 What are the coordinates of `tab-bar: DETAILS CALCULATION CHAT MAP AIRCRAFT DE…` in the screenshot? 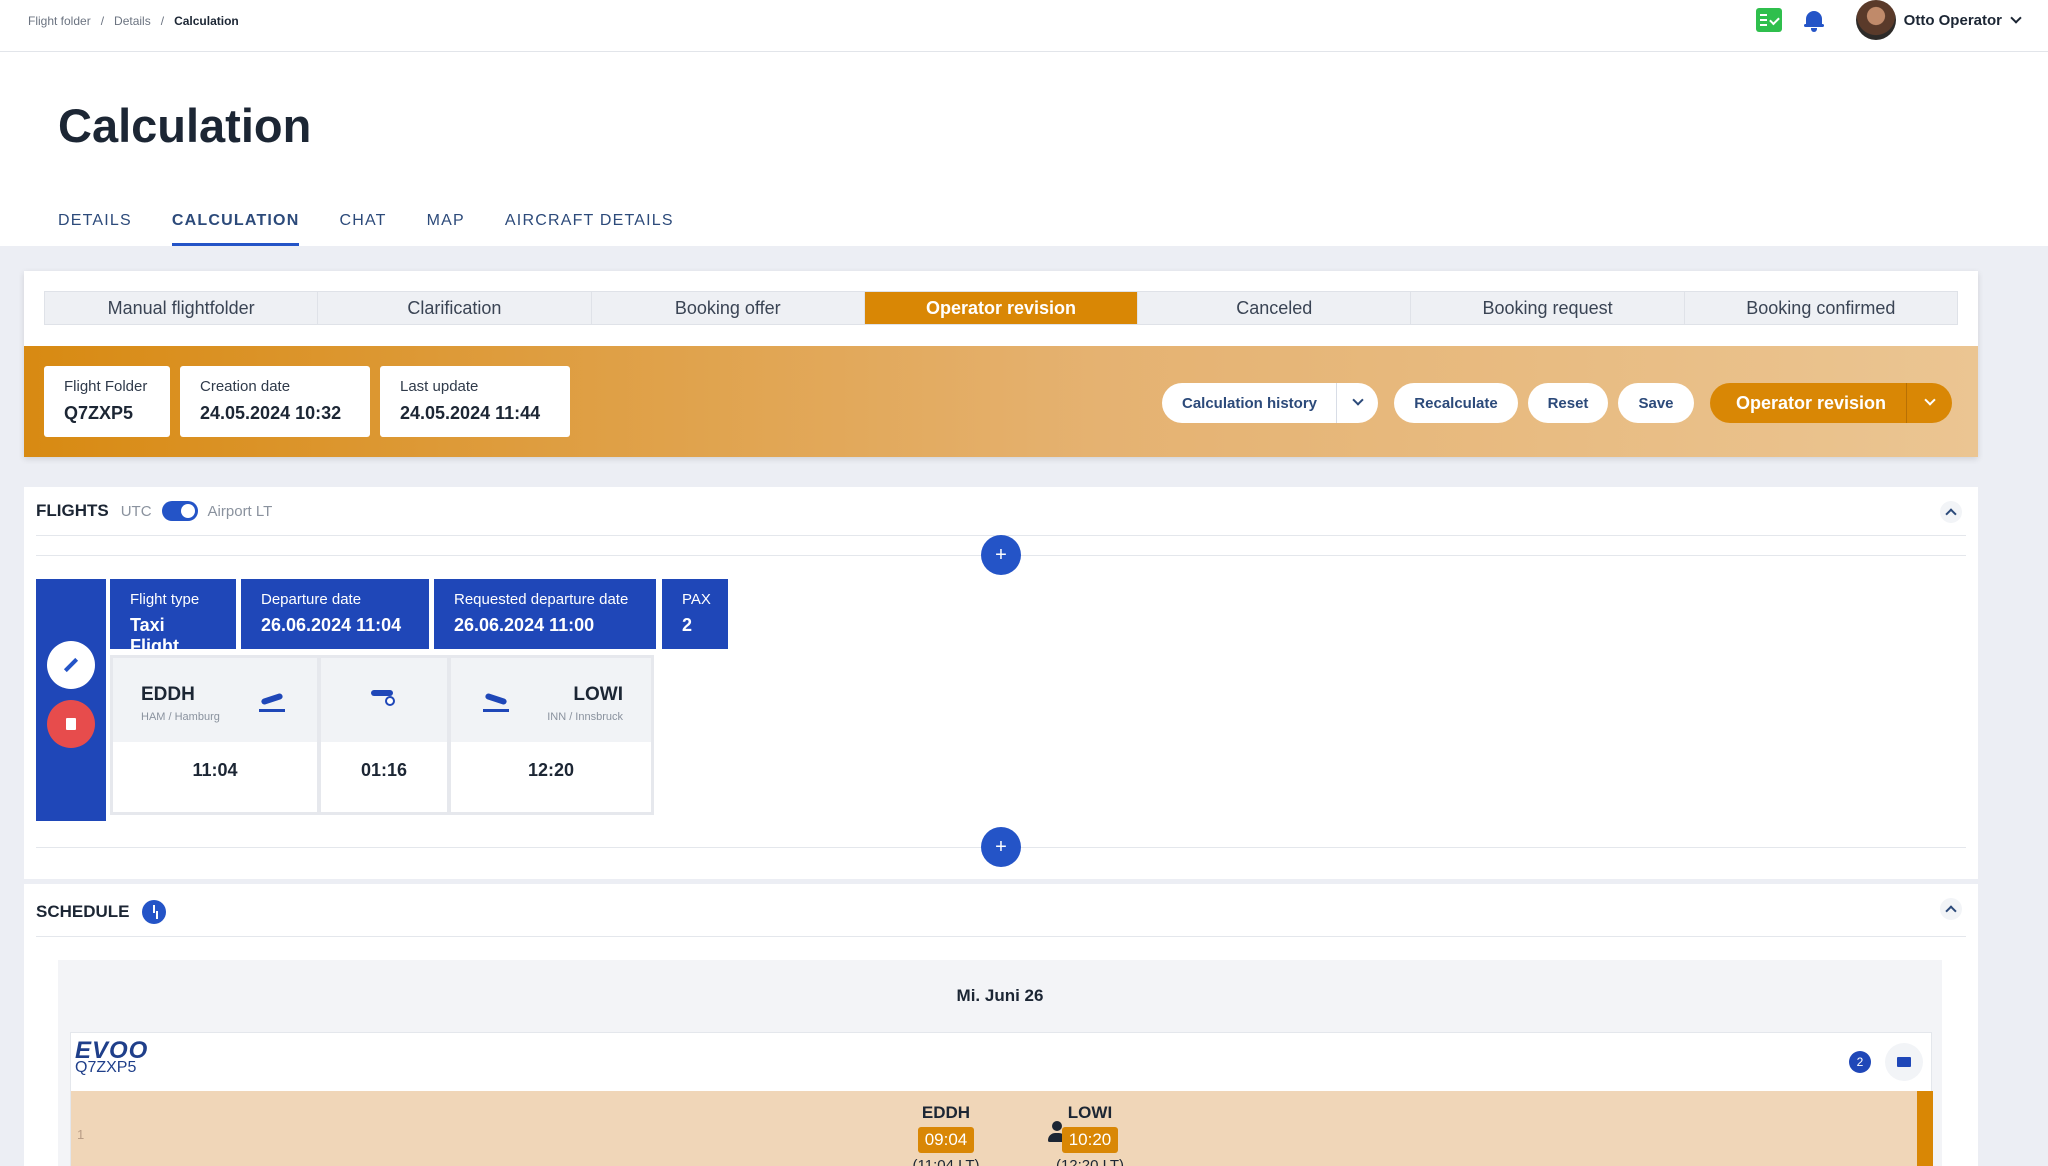 It's located at (366, 229).